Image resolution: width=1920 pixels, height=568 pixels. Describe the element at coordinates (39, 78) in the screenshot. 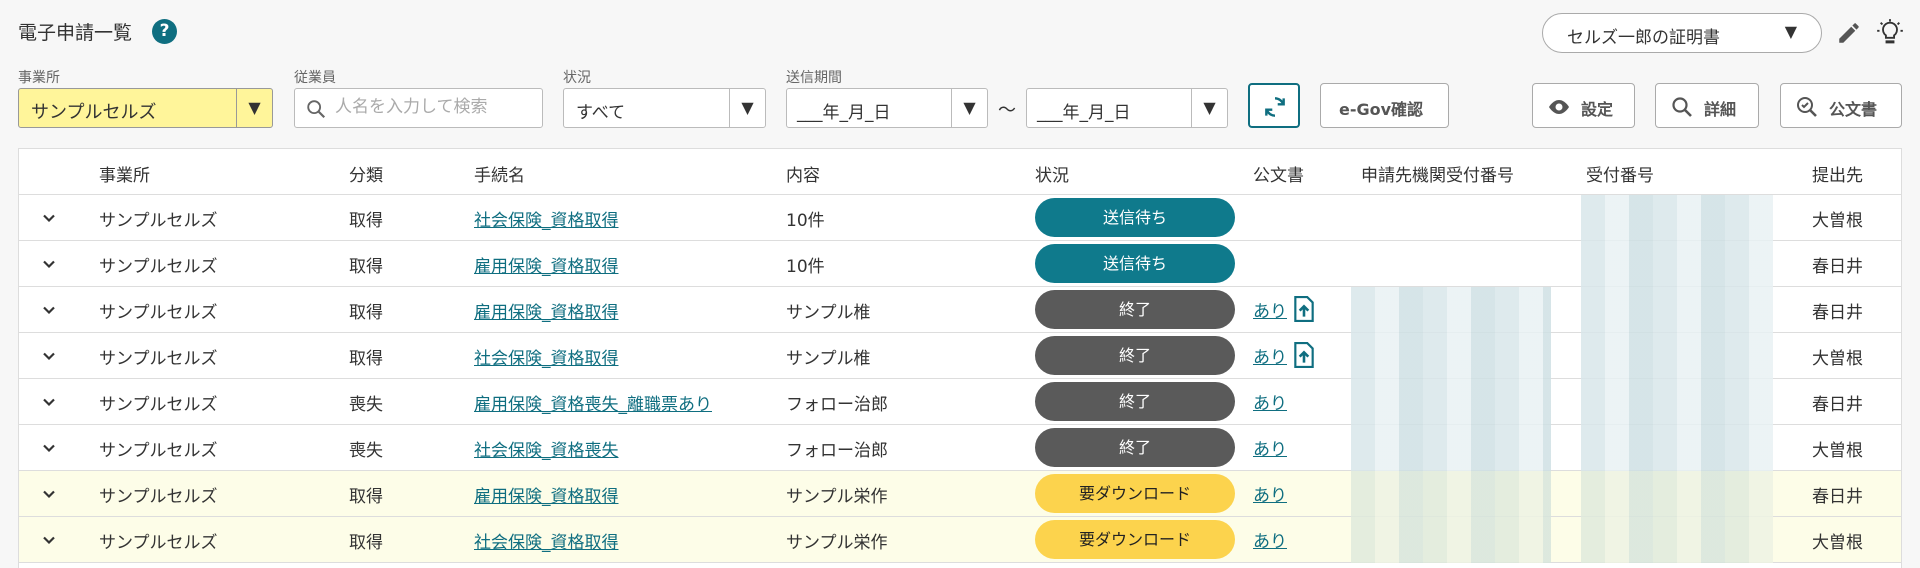

I see `office-filter-label: 事業所` at that location.